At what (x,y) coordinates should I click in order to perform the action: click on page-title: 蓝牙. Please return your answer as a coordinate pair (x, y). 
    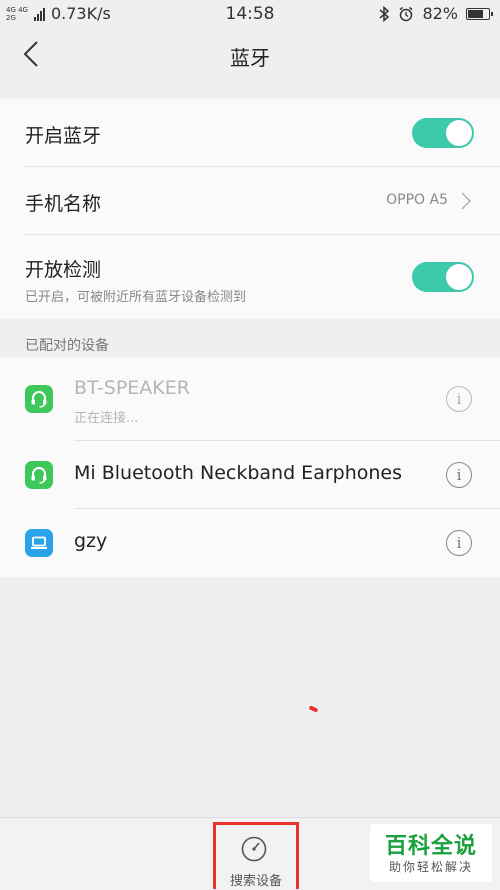
    Looking at the image, I should click on (250, 58).